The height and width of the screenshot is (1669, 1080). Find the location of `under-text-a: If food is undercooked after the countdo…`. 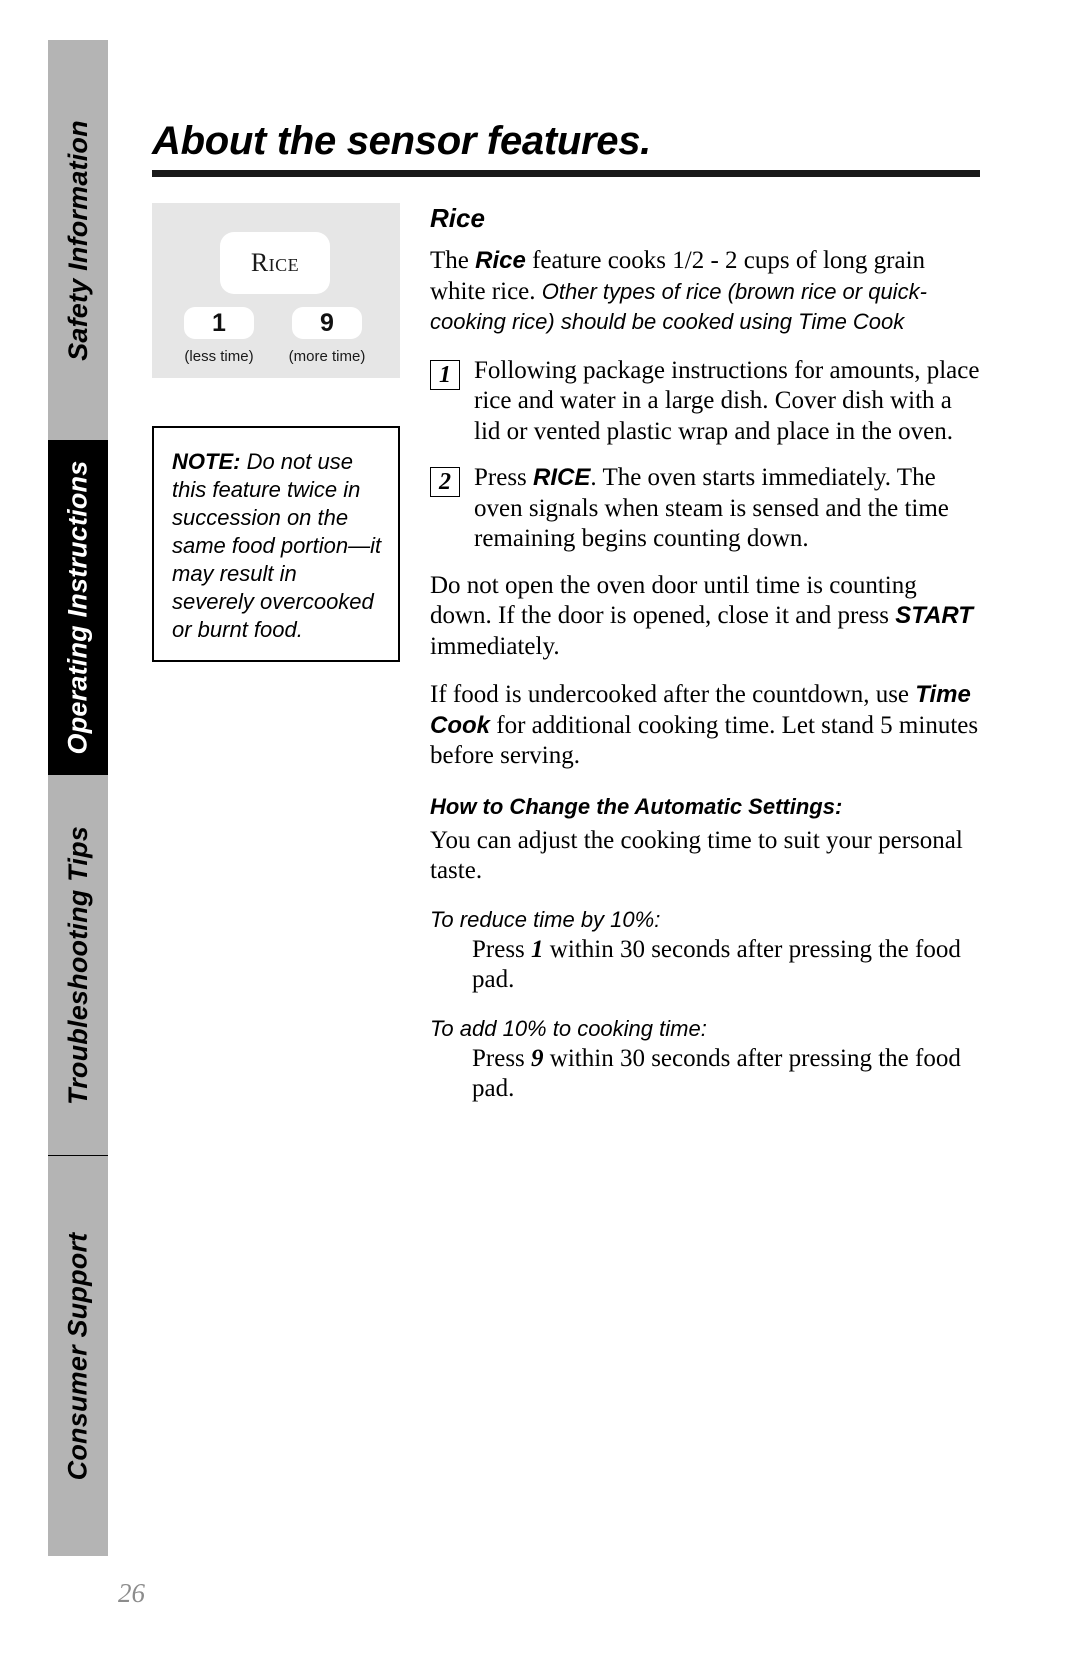

under-text-a: If food is undercooked after the countdo… is located at coordinates (673, 694).